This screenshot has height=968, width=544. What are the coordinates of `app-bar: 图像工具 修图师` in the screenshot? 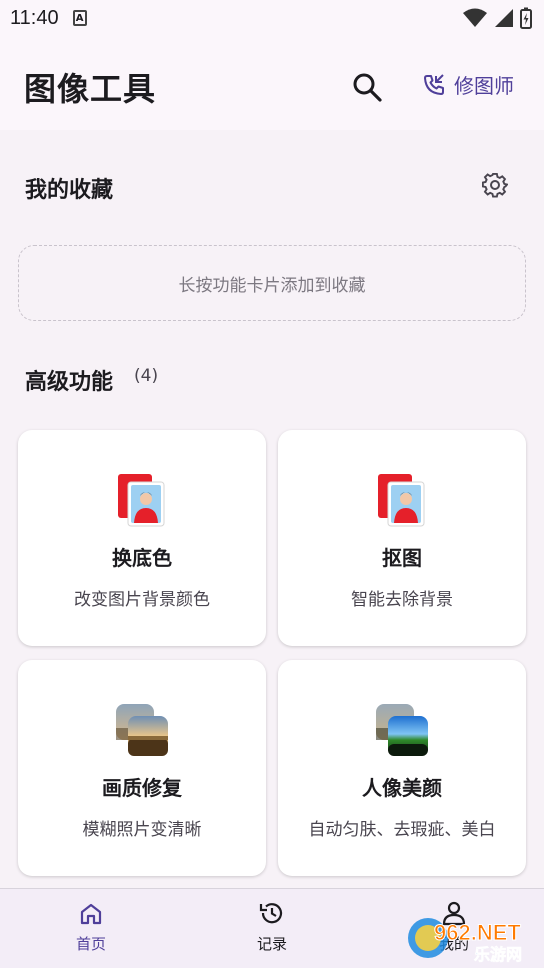 It's located at (272, 87).